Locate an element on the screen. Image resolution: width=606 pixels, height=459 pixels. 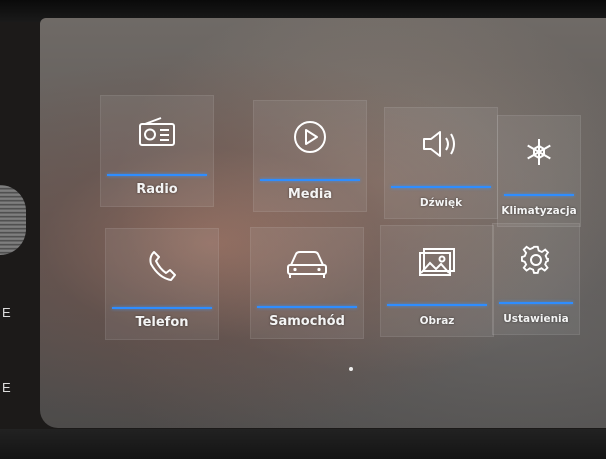
play-icon is located at coordinates (310, 137).